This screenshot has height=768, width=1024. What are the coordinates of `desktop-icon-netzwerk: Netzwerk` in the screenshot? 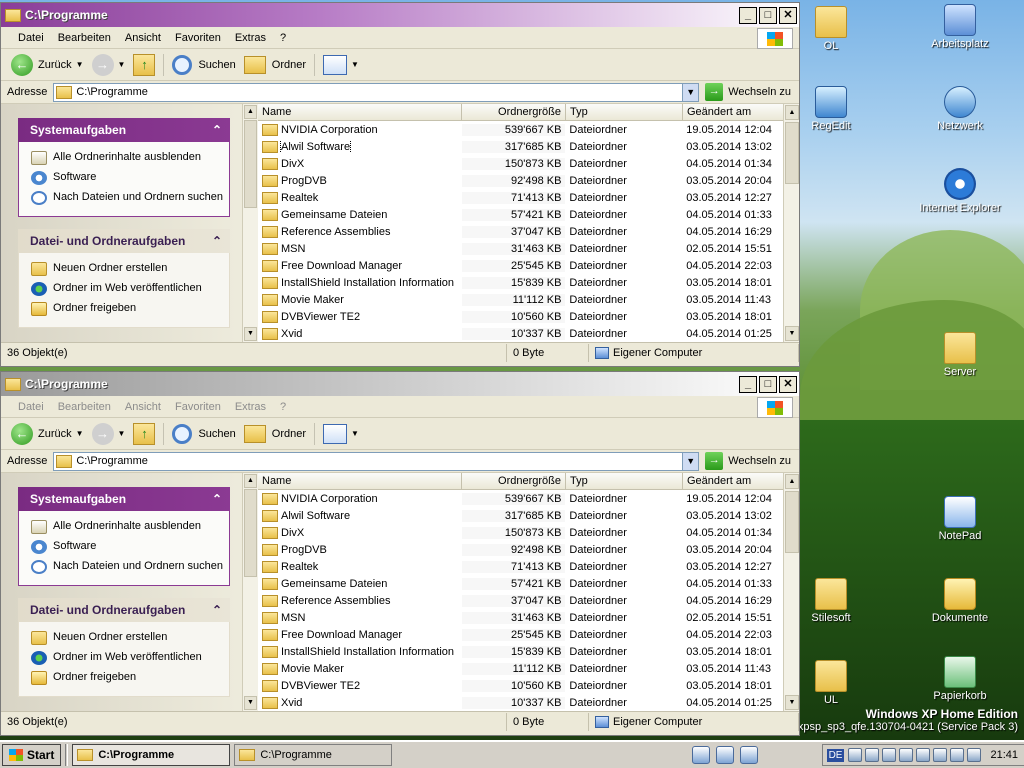 It's located at (960, 109).